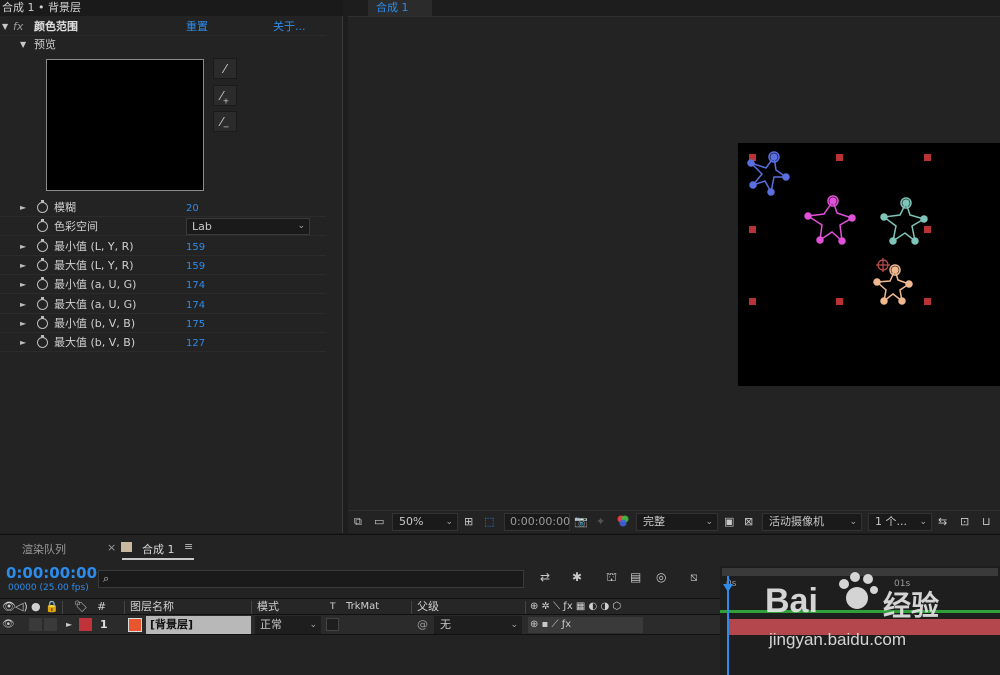  Describe the element at coordinates (9, 607) in the screenshot. I see `video-switch-icon: 👁` at that location.